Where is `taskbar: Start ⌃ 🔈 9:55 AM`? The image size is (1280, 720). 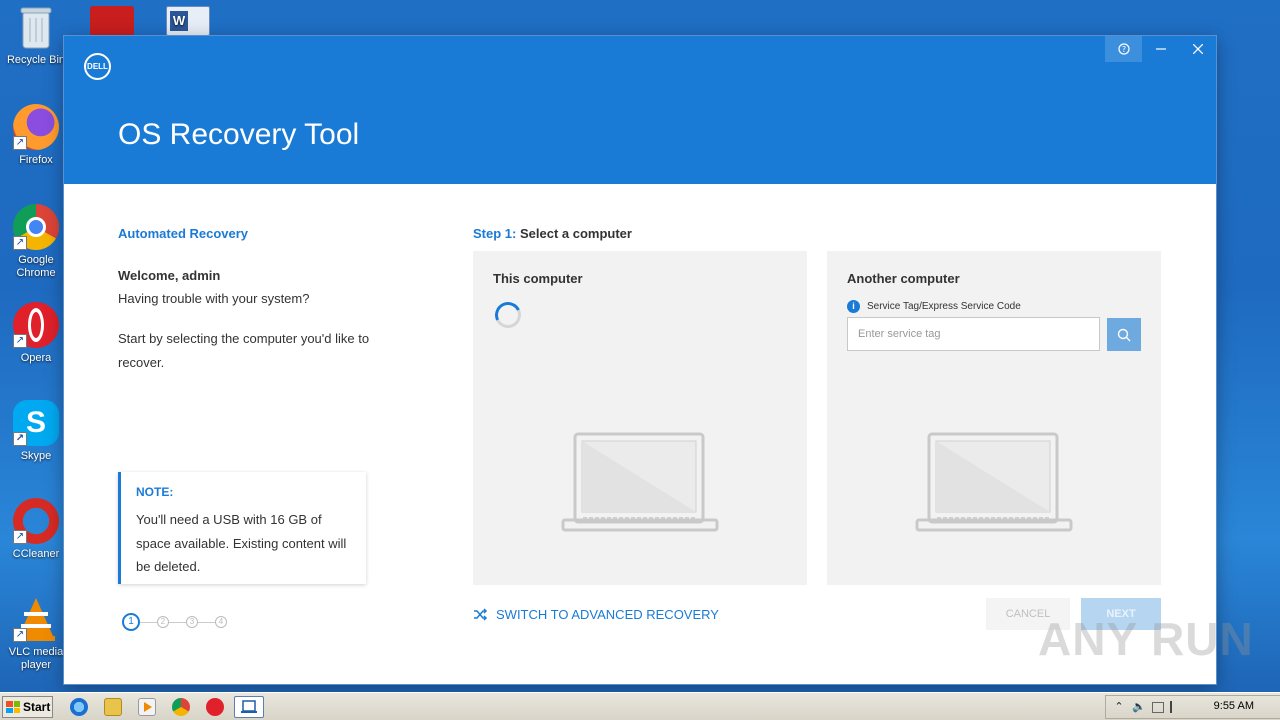
taskbar: Start ⌃ 🔈 9:55 AM is located at coordinates (640, 706).